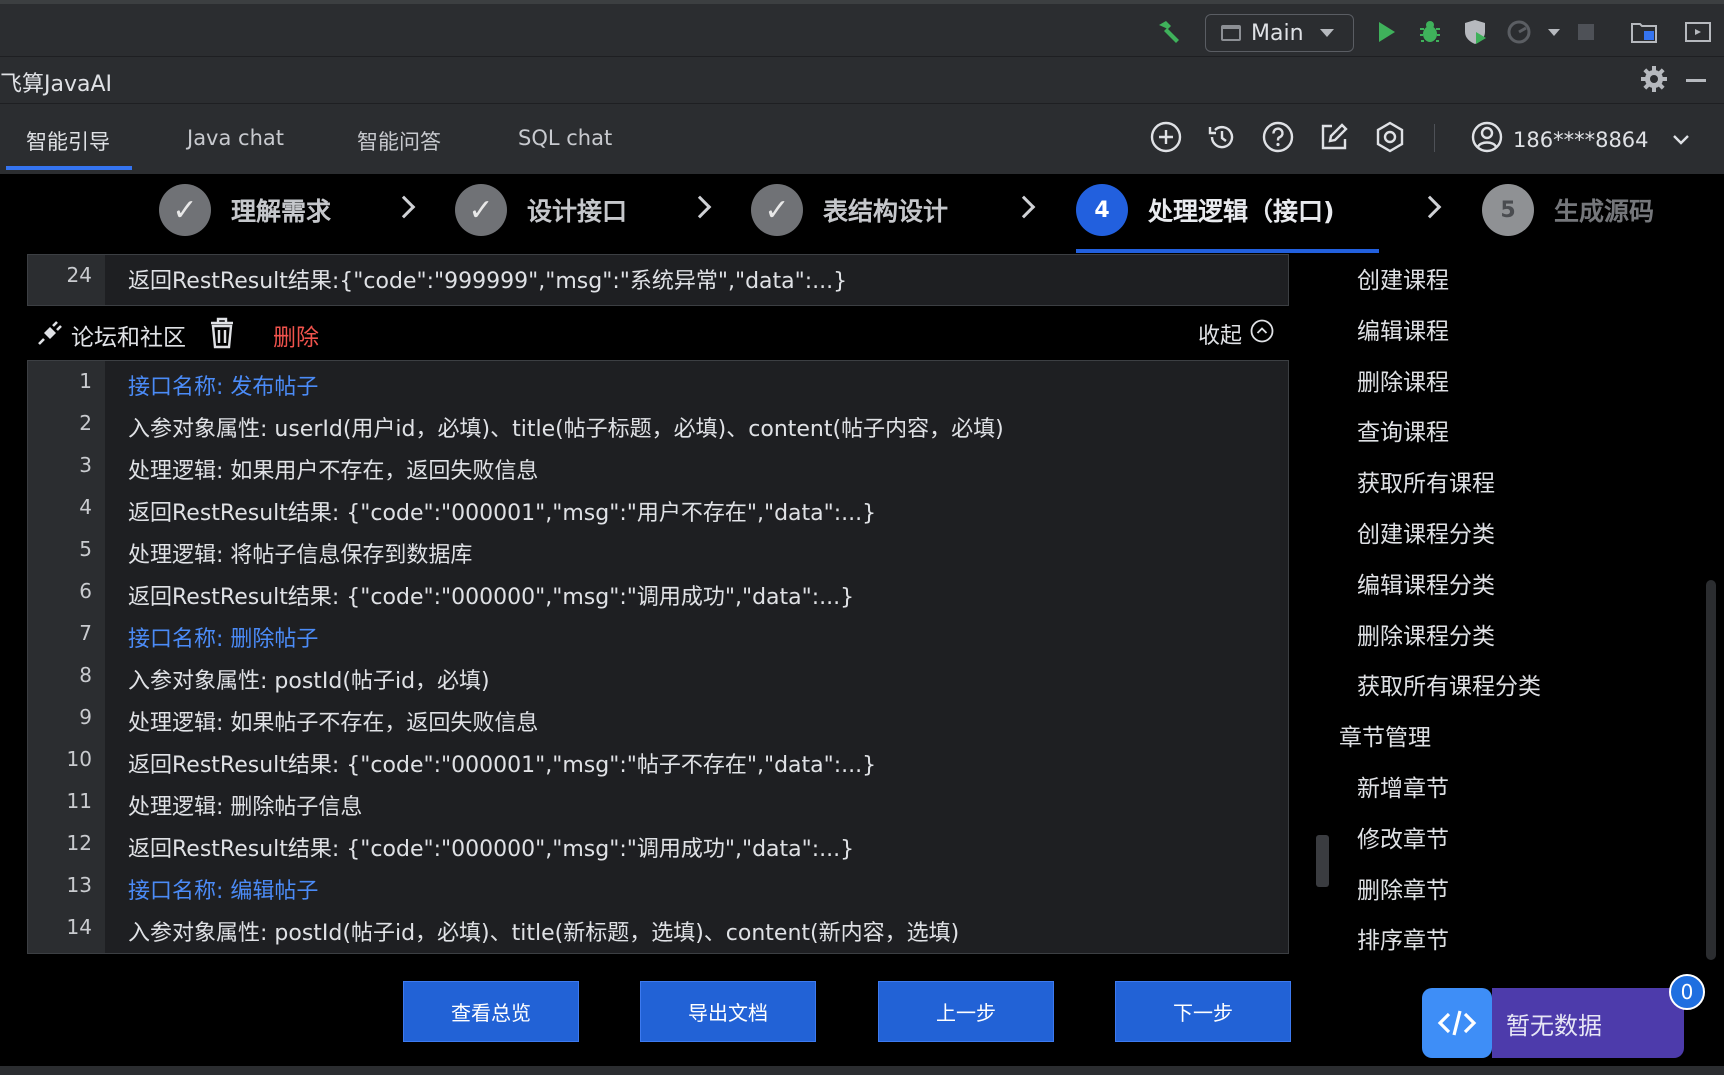  What do you see at coordinates (1219, 336) in the screenshot?
I see `collapse-label: 收起` at bounding box center [1219, 336].